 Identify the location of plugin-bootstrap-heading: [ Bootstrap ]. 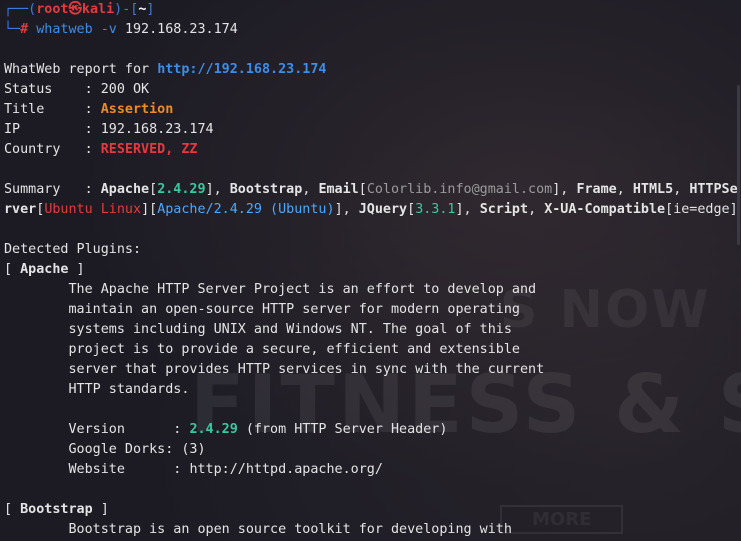
(56, 509).